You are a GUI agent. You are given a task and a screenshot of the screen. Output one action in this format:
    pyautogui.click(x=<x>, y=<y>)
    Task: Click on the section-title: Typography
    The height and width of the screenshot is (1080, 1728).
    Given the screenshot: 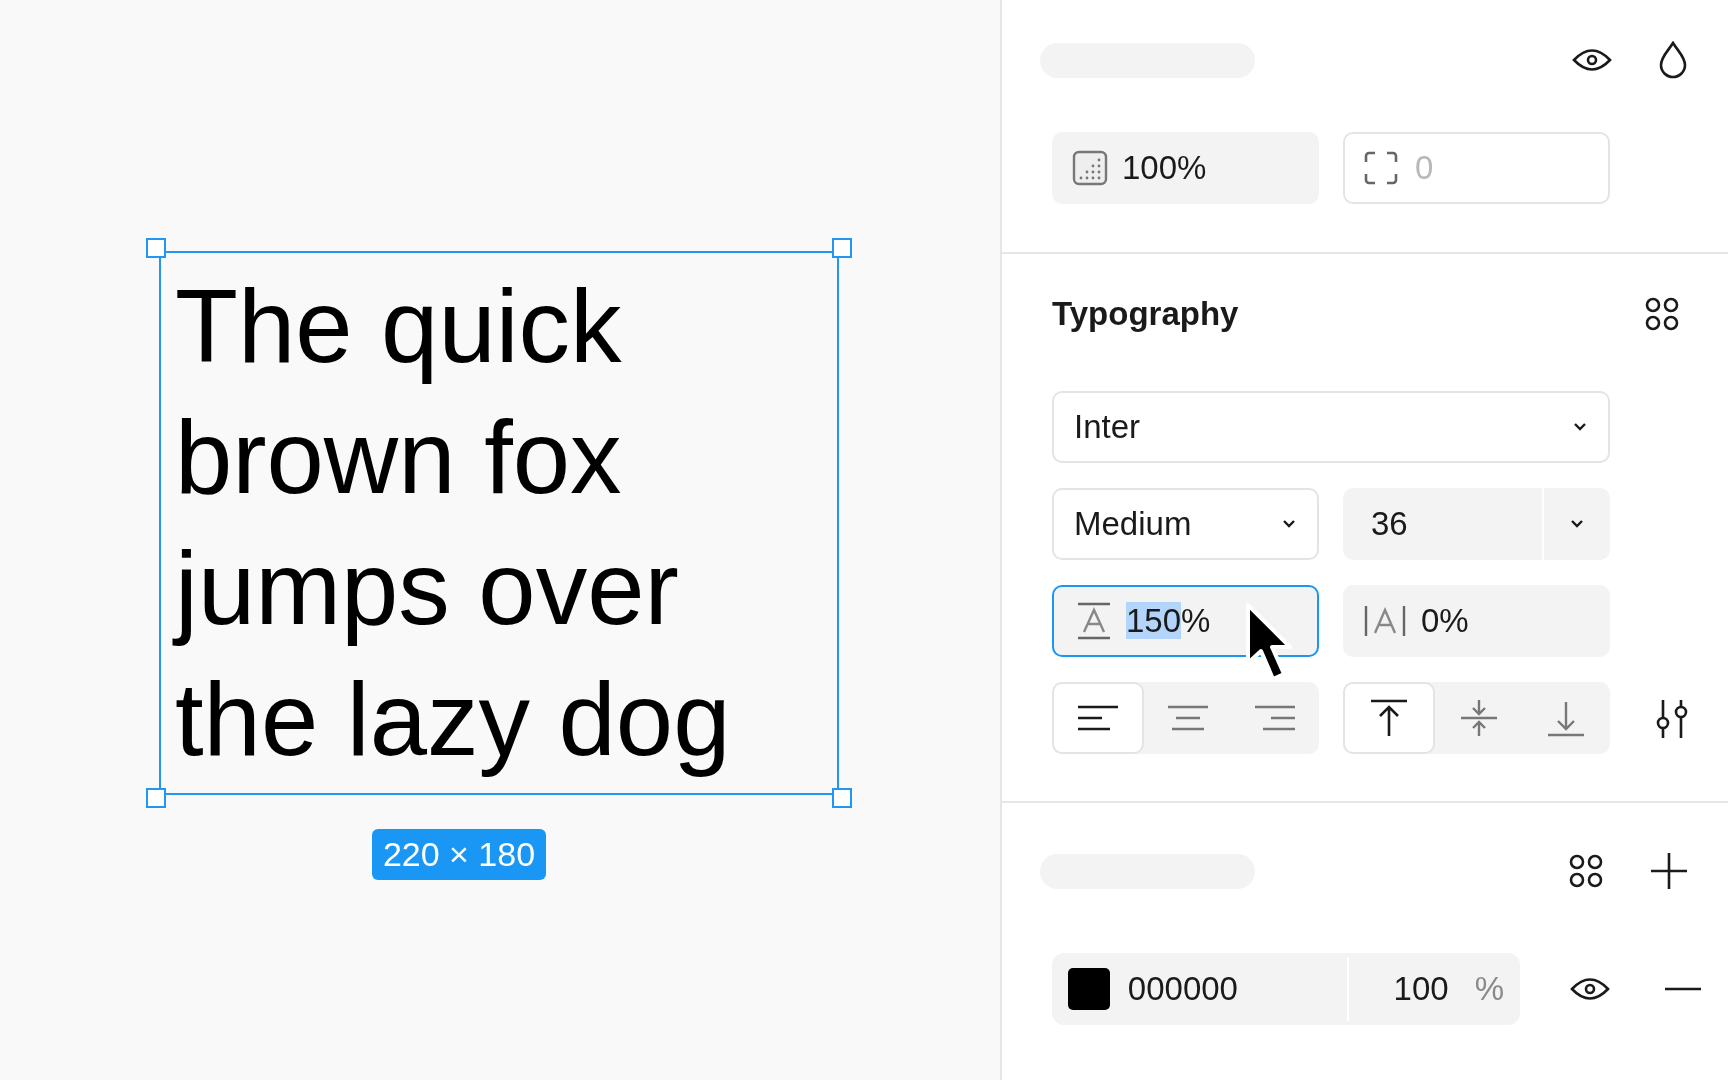 What is the action you would take?
    pyautogui.click(x=1145, y=314)
    